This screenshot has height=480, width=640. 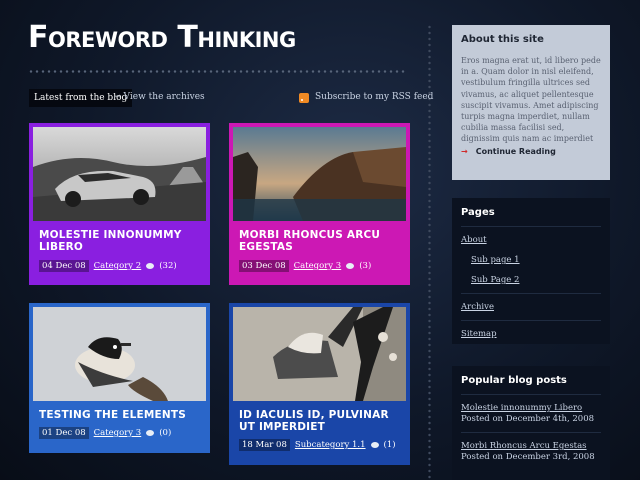 What do you see at coordinates (121, 241) in the screenshot?
I see `post-title: Molestie innonummy libero` at bounding box center [121, 241].